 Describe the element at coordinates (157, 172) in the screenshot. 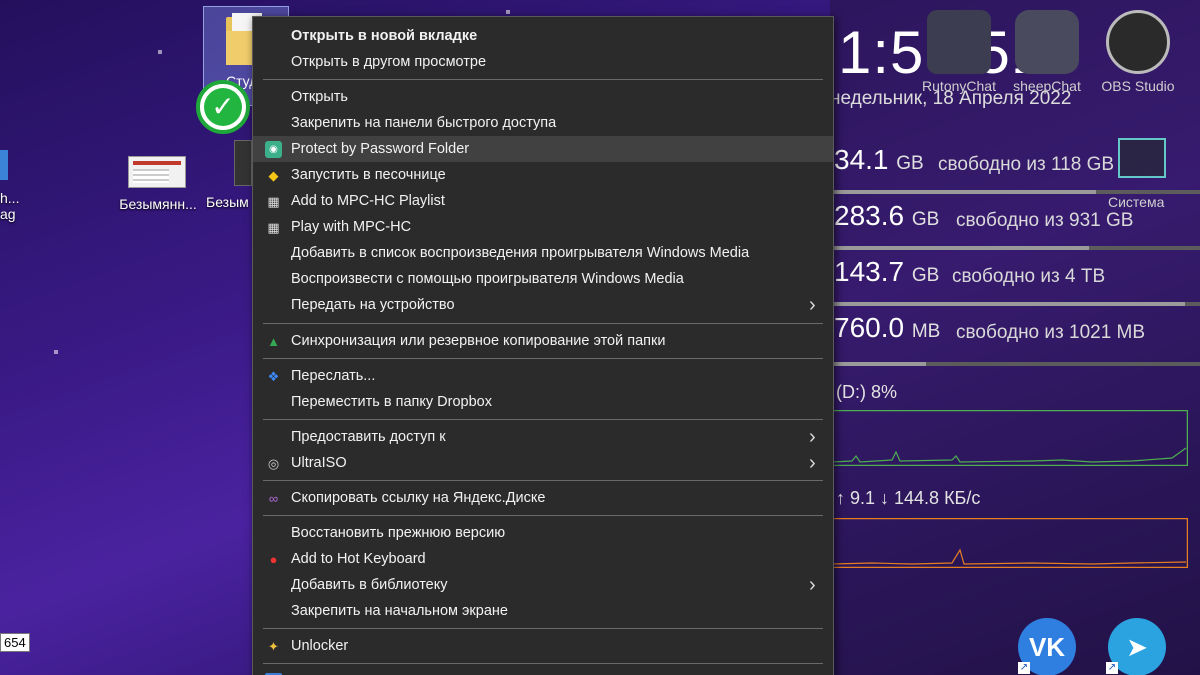

I see `image-thumbnail-icon` at that location.